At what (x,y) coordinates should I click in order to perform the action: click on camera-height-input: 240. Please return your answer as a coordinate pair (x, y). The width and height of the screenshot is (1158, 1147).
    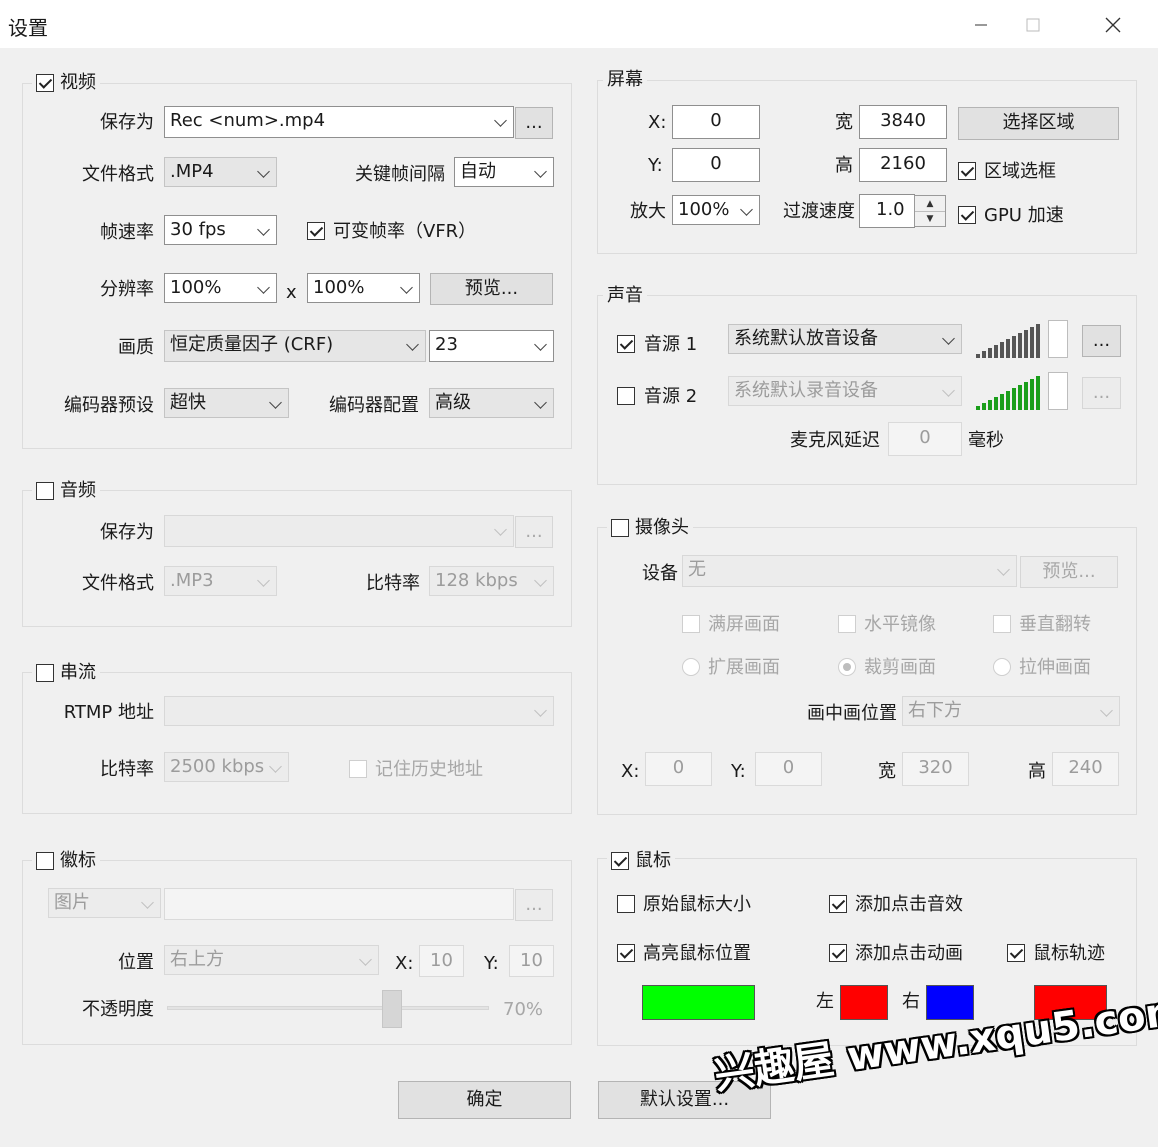
    Looking at the image, I should click on (1085, 769).